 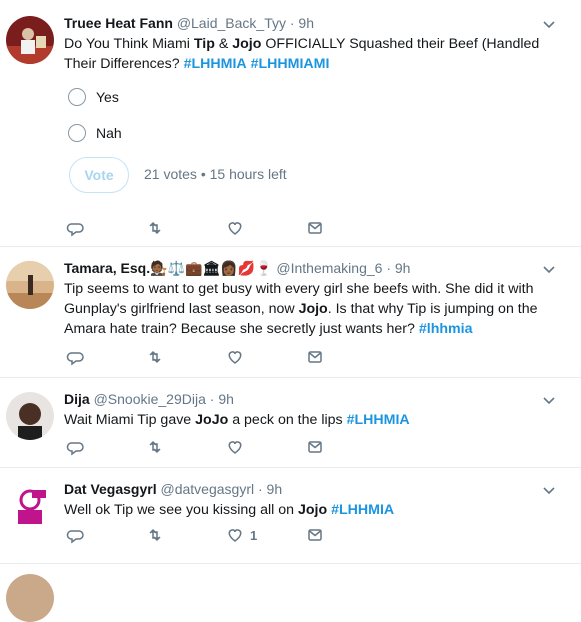 I want to click on poll-option-yes: Yes, so click(x=93, y=97).